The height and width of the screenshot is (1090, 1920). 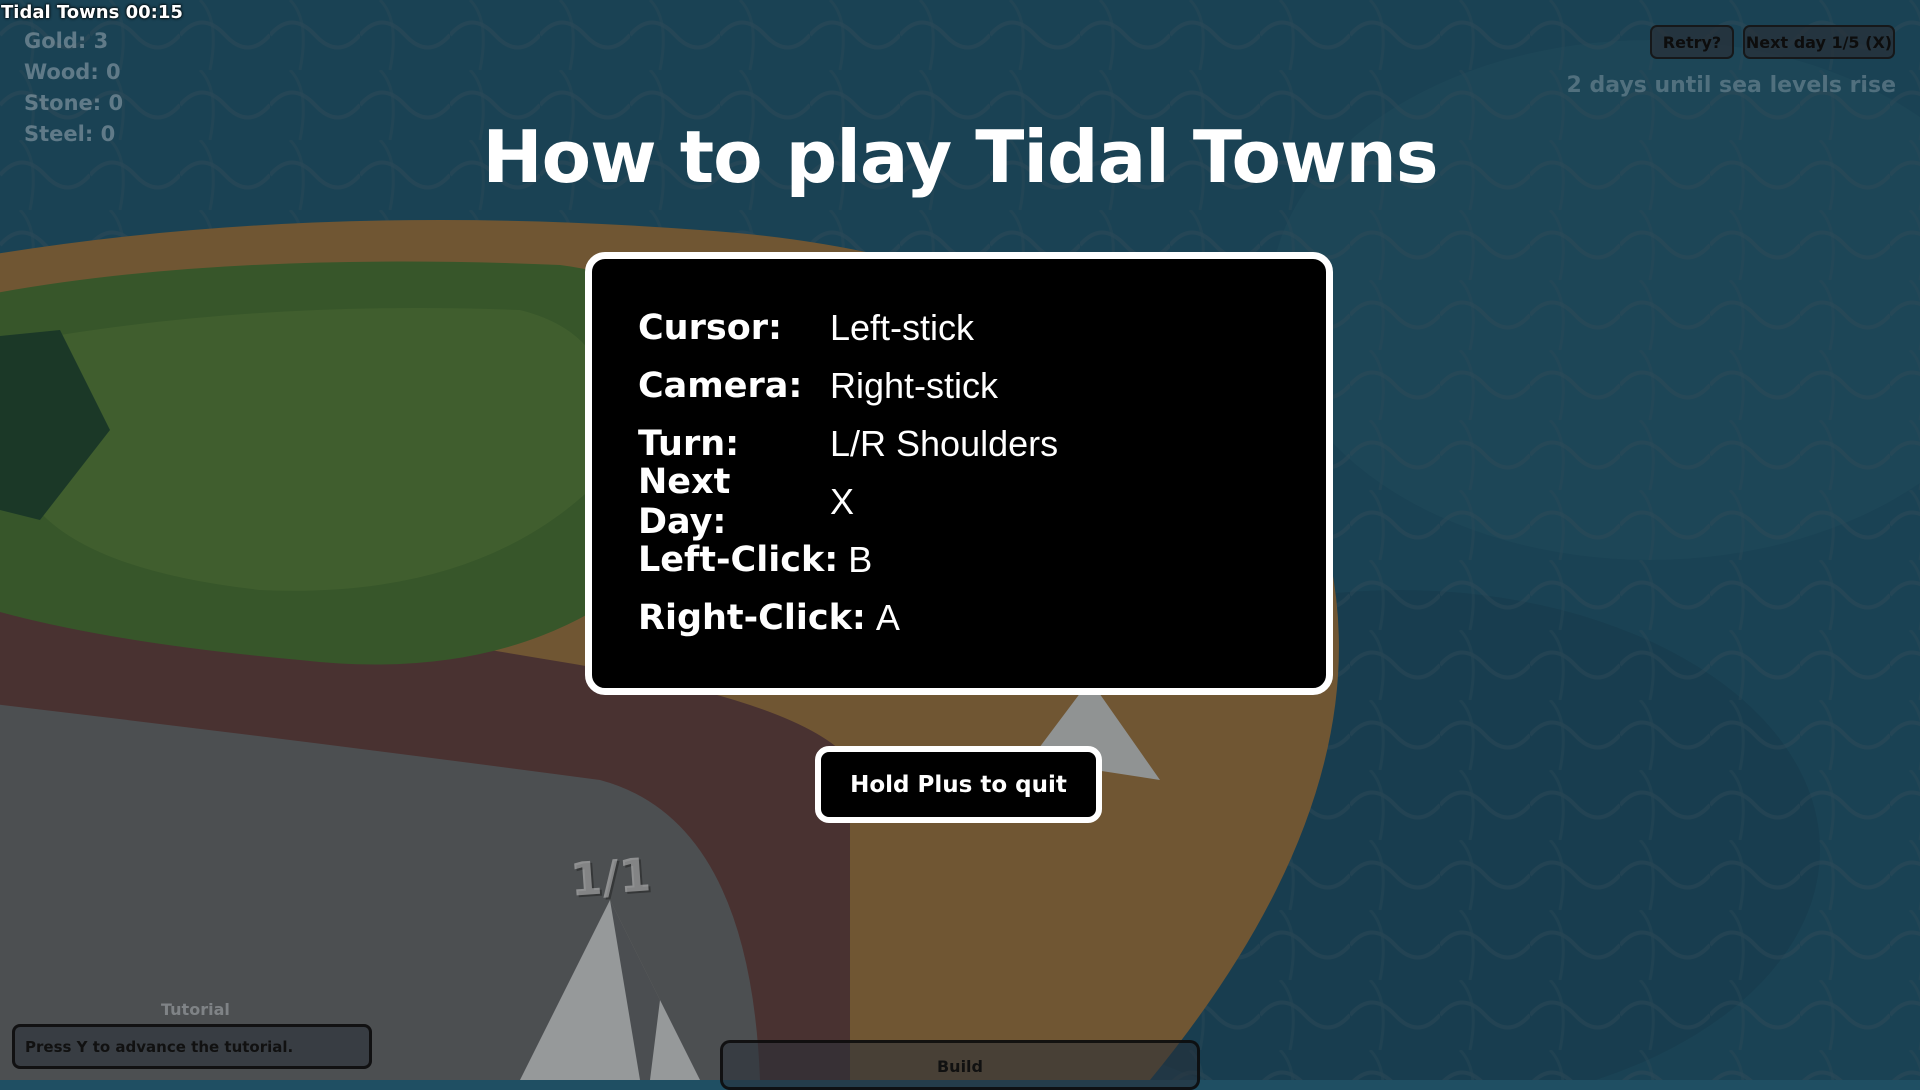 I want to click on game-title-timer: Tidal Towns 00:15, so click(x=92, y=12).